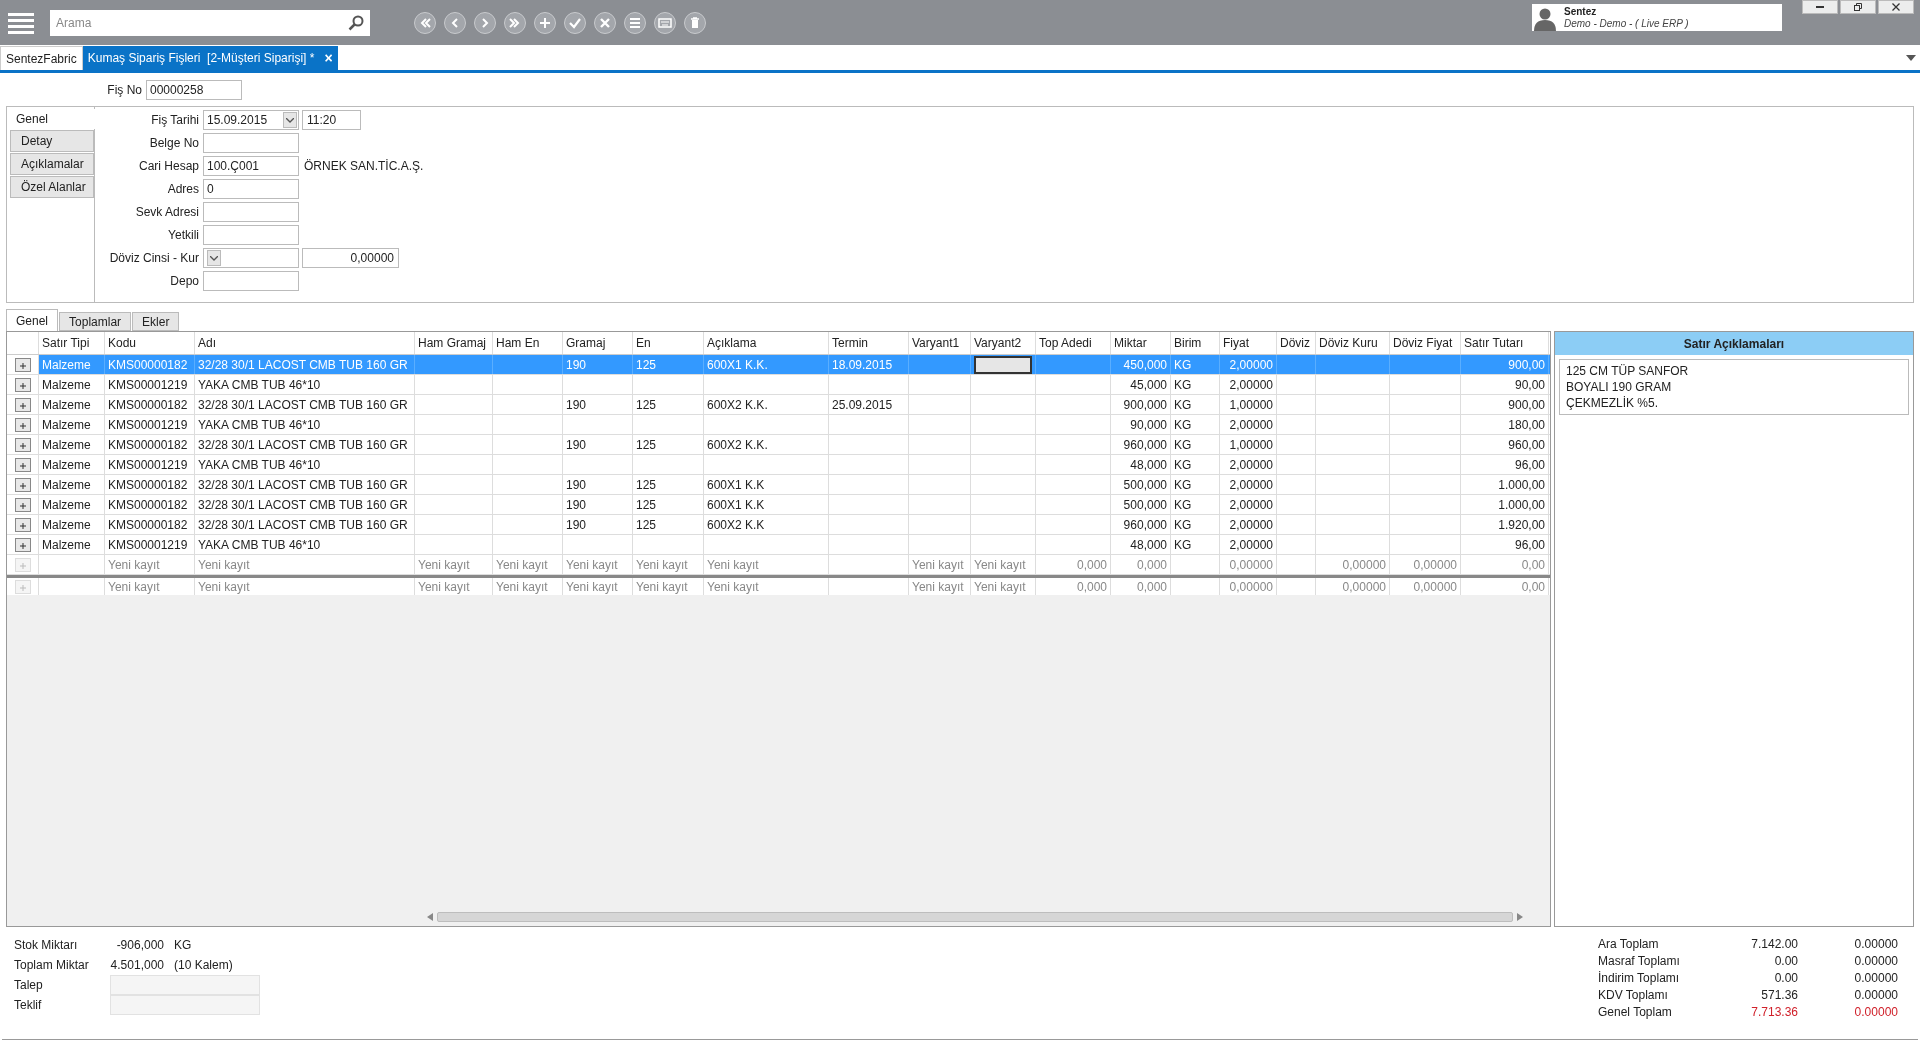  I want to click on column-header: Birim, so click(1195, 343).